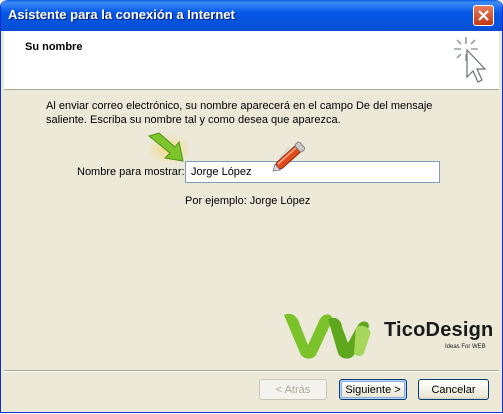 This screenshot has width=503, height=414. I want to click on close-icon, so click(483, 15).